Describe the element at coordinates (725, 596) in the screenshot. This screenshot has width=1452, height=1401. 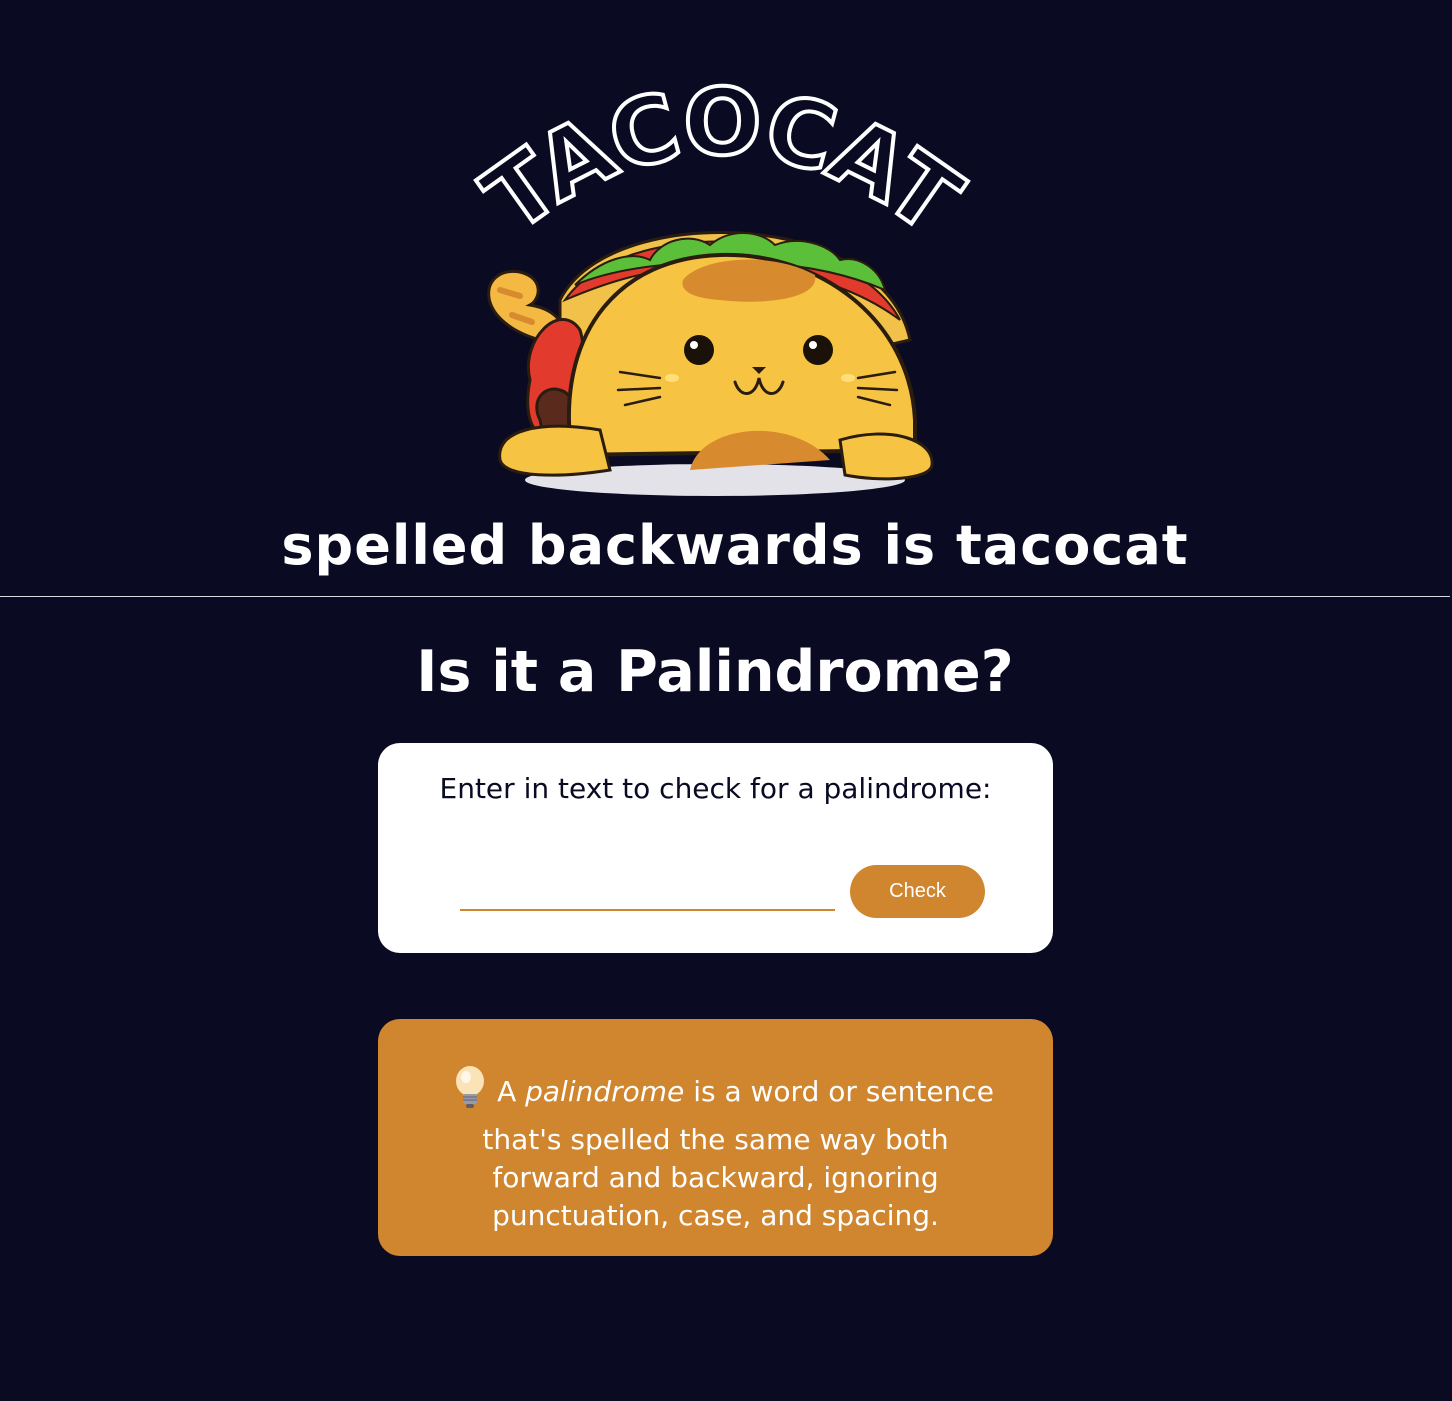
I see `header-divider` at that location.